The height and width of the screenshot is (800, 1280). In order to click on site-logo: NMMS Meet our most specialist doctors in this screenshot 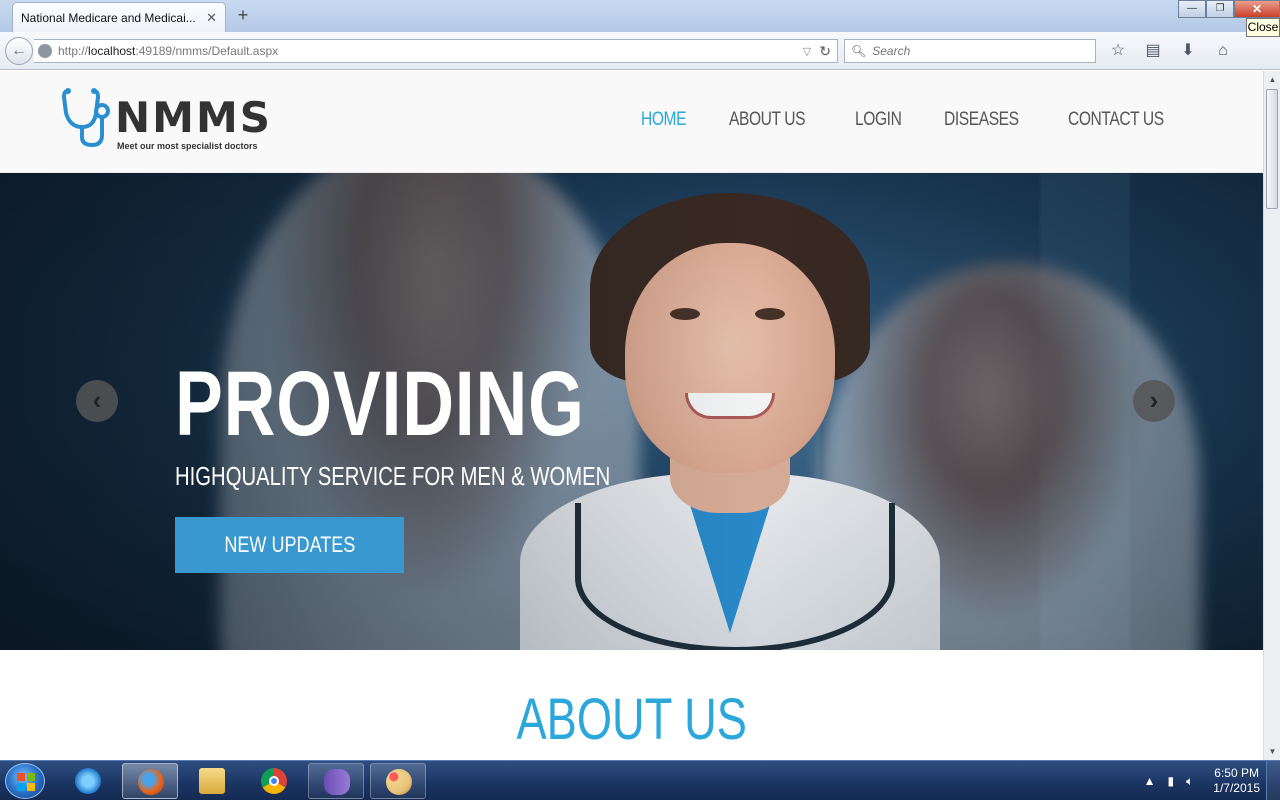, I will do `click(170, 122)`.